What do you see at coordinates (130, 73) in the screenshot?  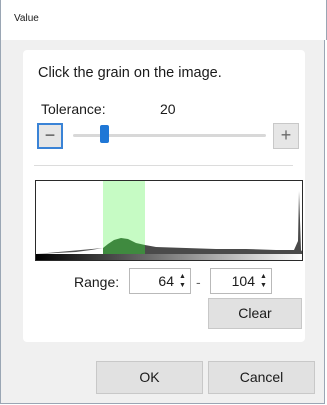 I see `instruction-text: Click the grain on the image.` at bounding box center [130, 73].